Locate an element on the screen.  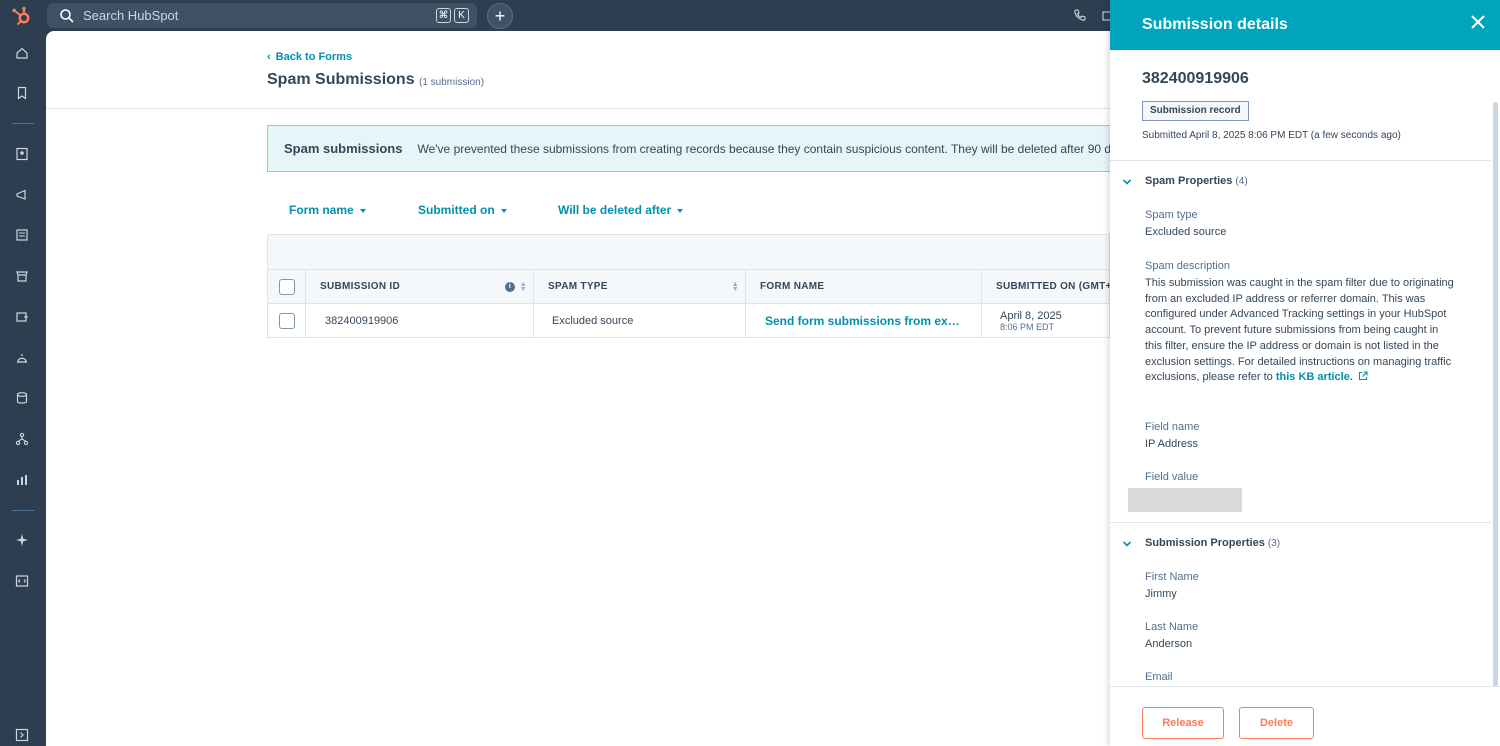
column-header-spam-type: SPAM TYPE ▲ ▼ is located at coordinates (640, 286).